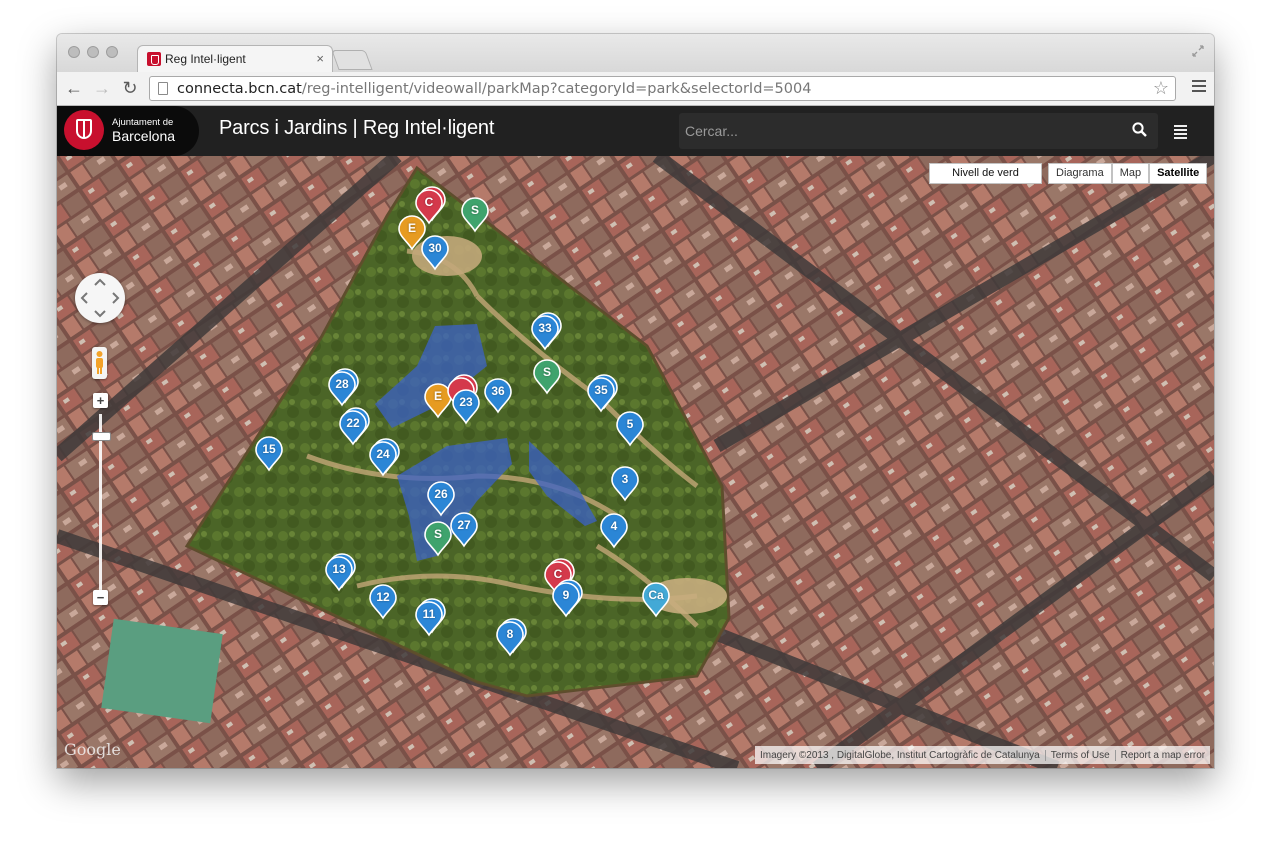  I want to click on marker-label: Ca, so click(656, 595).